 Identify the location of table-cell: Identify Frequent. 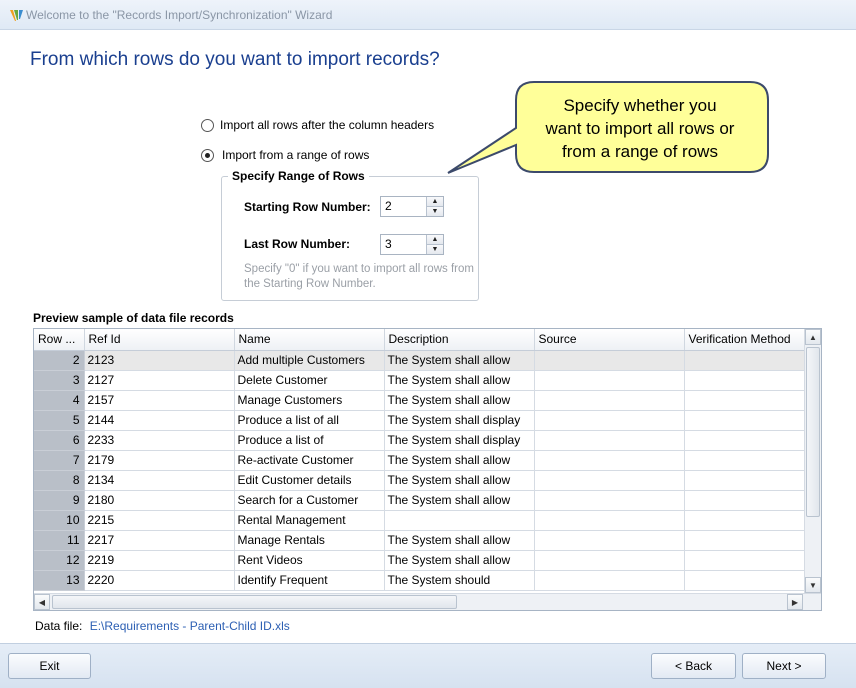
(309, 580).